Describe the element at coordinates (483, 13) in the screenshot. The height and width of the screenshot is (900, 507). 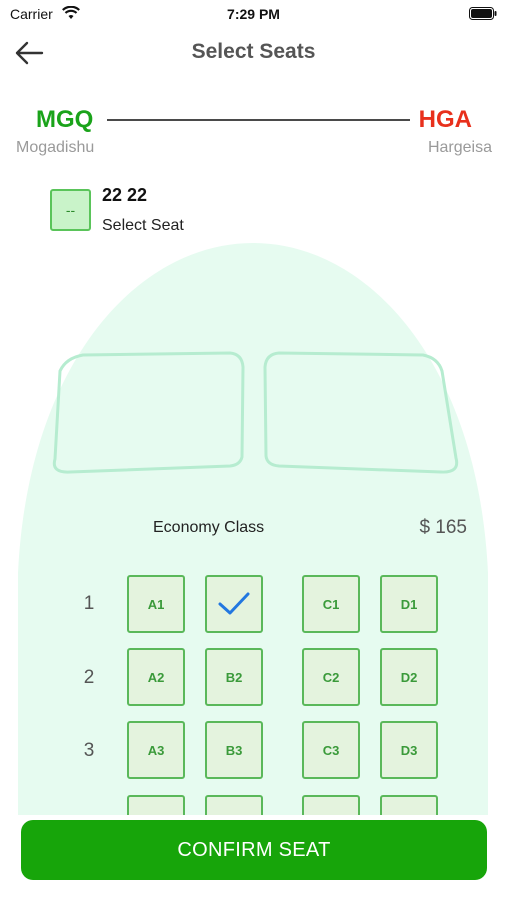
I see `battery-icon` at that location.